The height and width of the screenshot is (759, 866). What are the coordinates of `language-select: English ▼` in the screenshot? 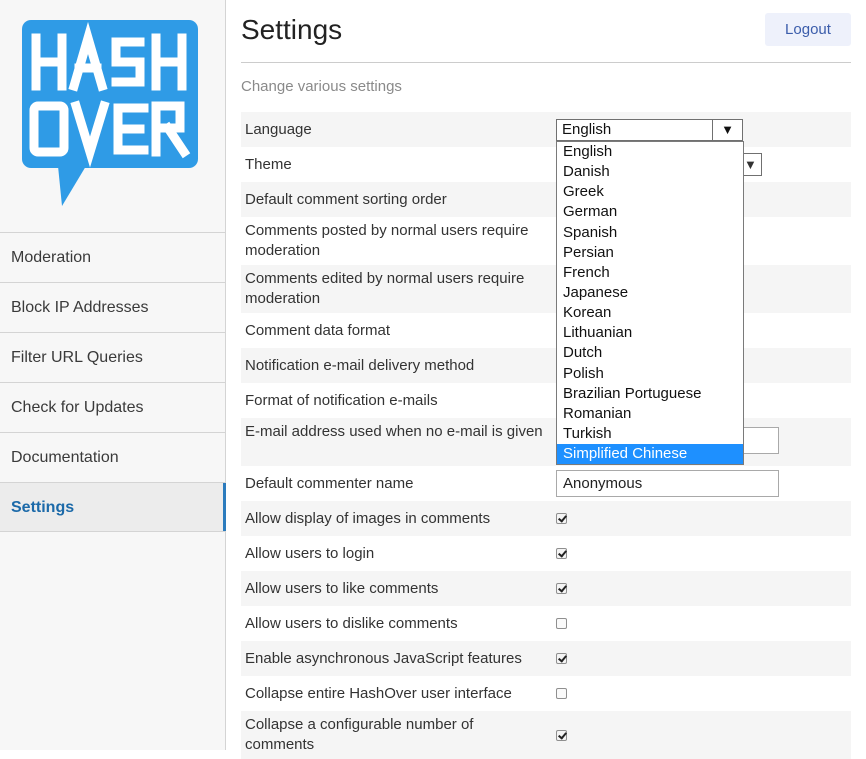 It's located at (649, 130).